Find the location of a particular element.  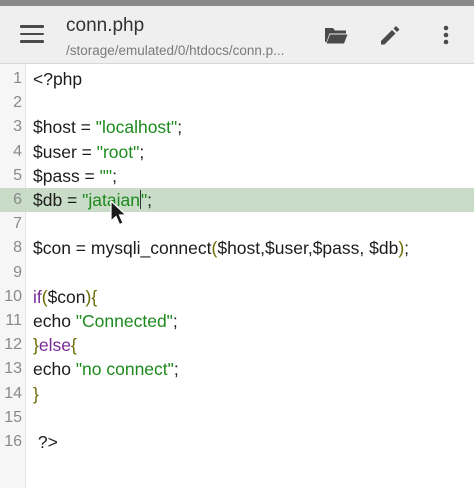

code-text: <?php is located at coordinates (57, 79).